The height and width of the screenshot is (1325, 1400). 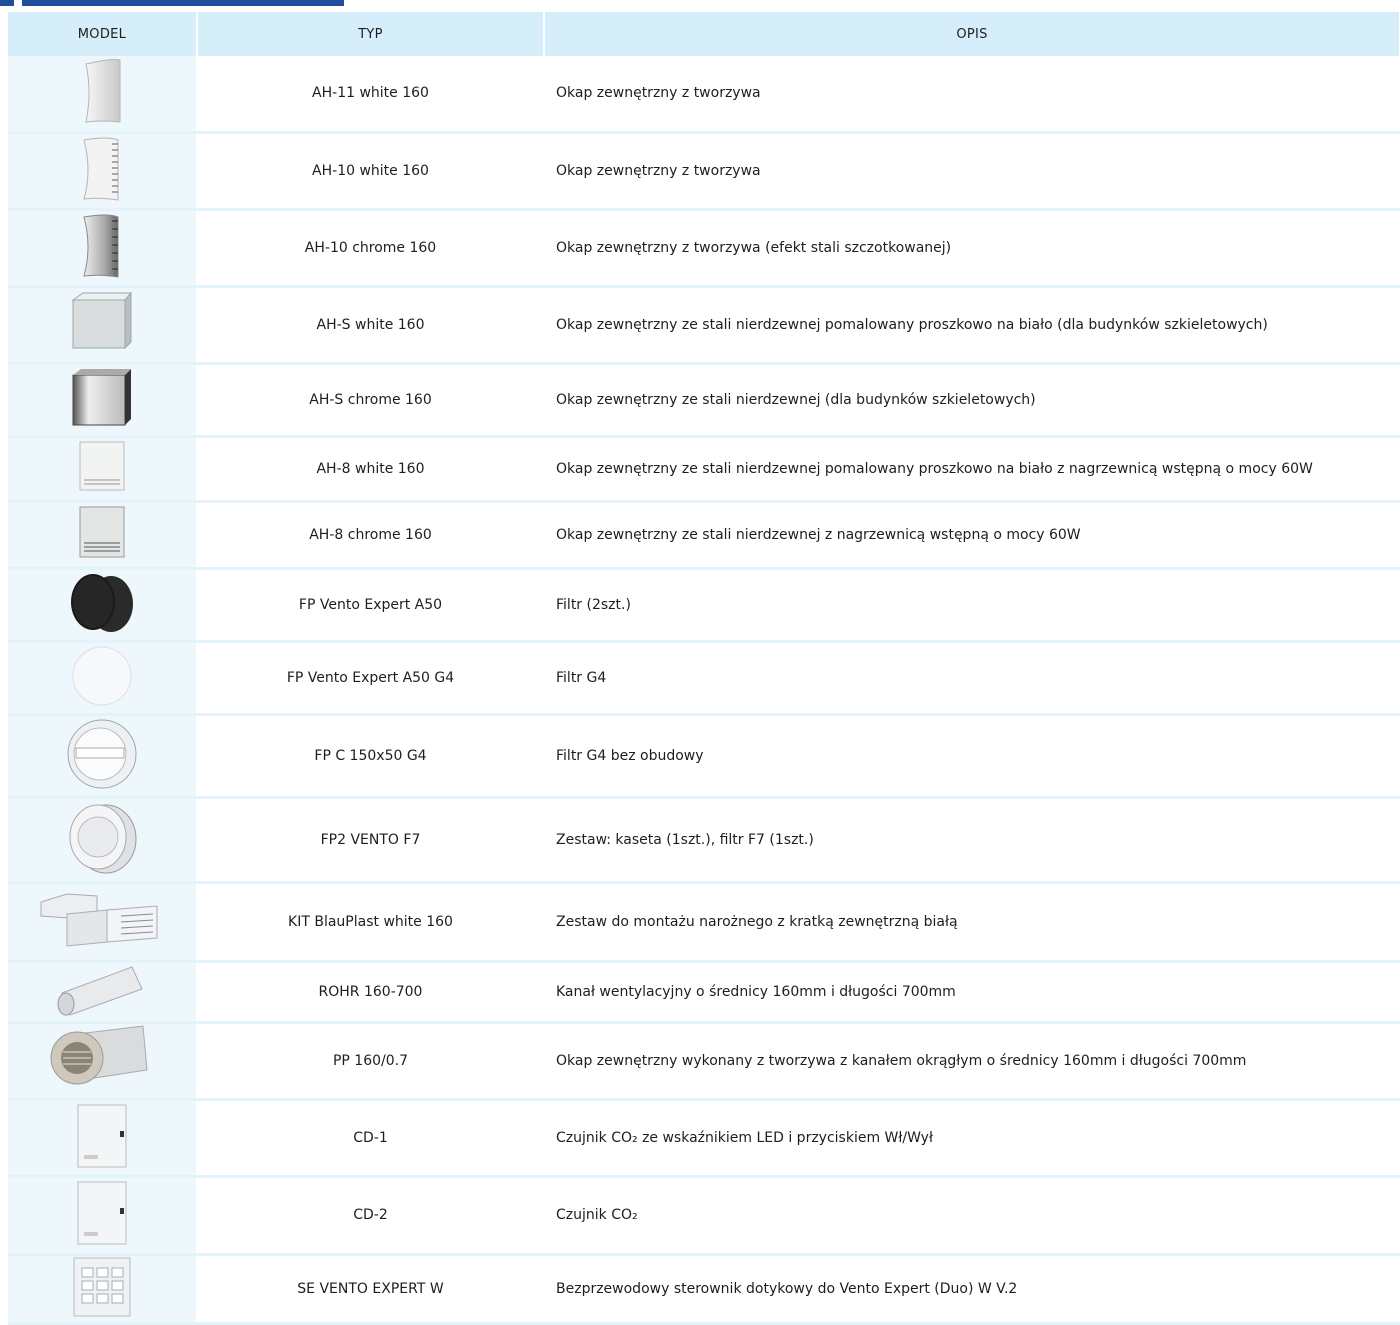 I want to click on table-row: FP Vento Expert A50 G4 Filtr G4, so click(x=704, y=678).